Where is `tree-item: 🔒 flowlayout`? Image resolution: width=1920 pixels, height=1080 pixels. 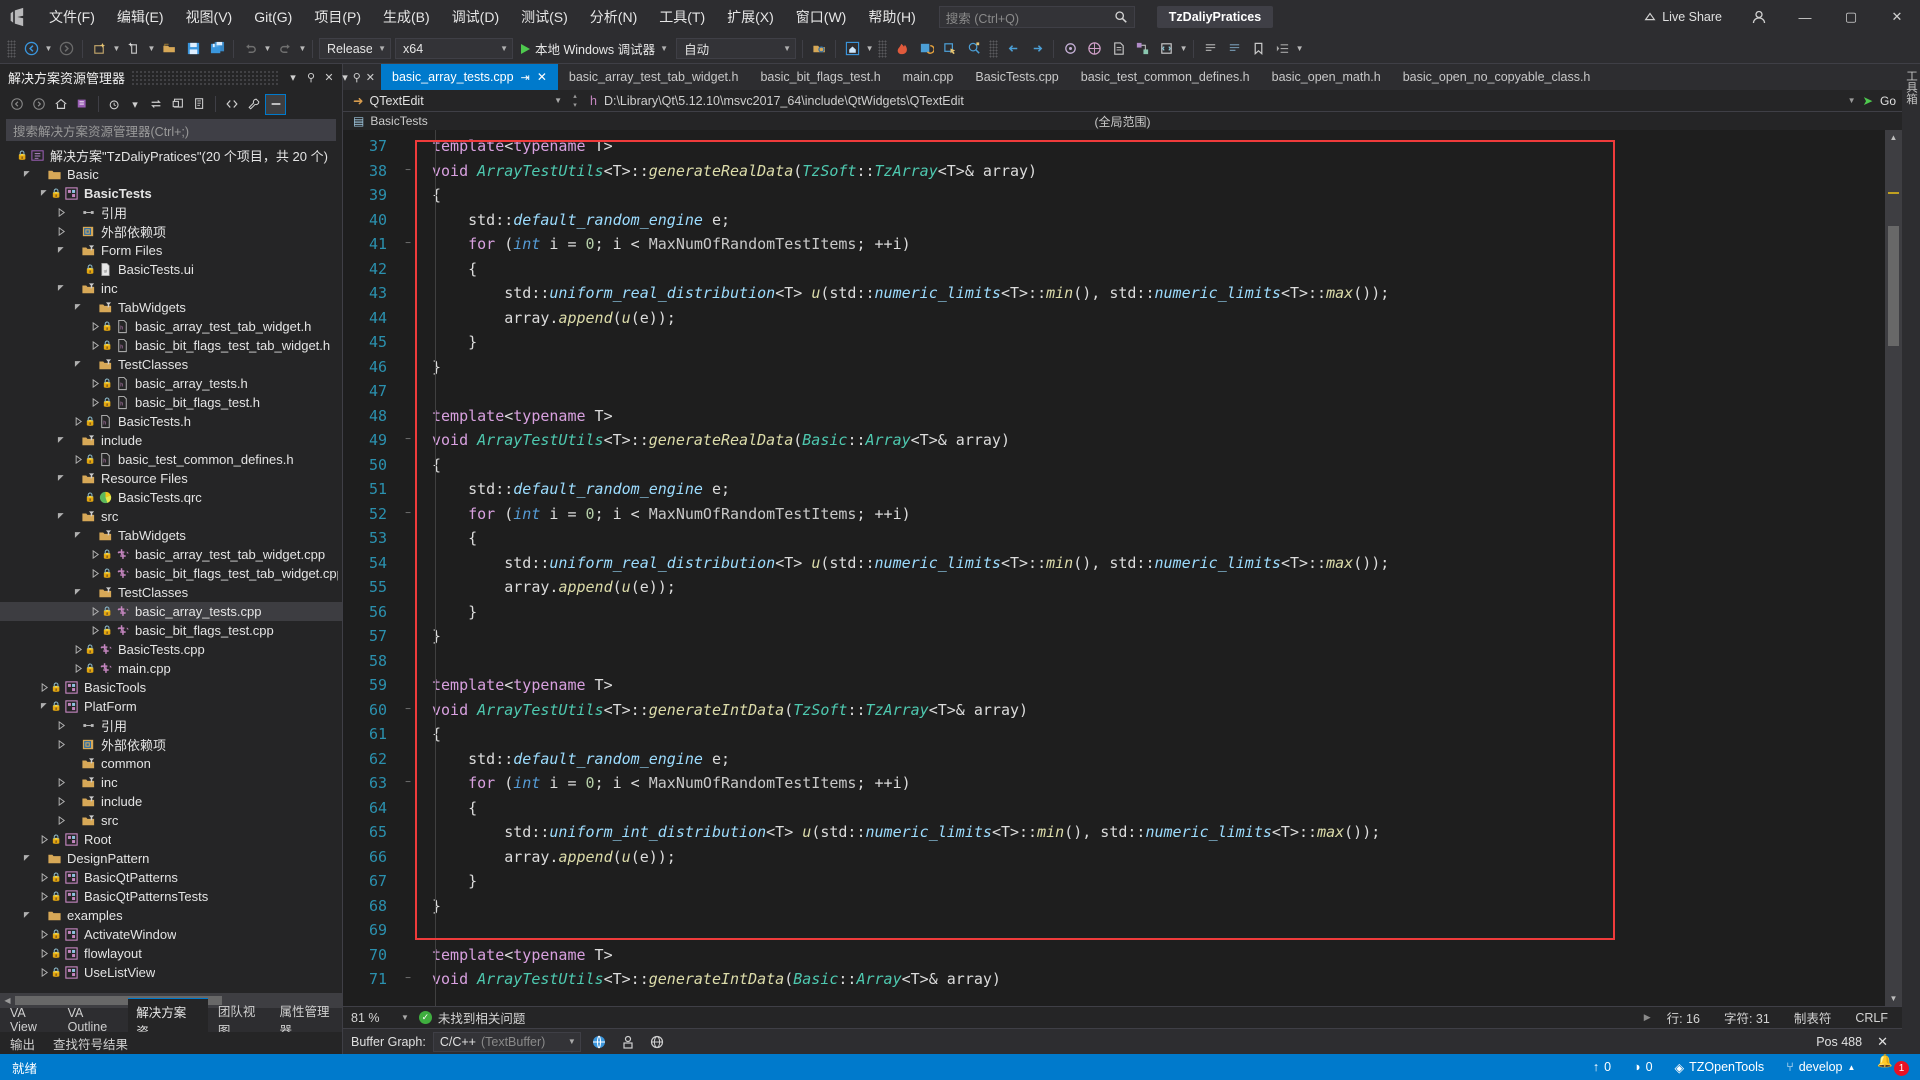 tree-item: 🔒 flowlayout is located at coordinates (171, 953).